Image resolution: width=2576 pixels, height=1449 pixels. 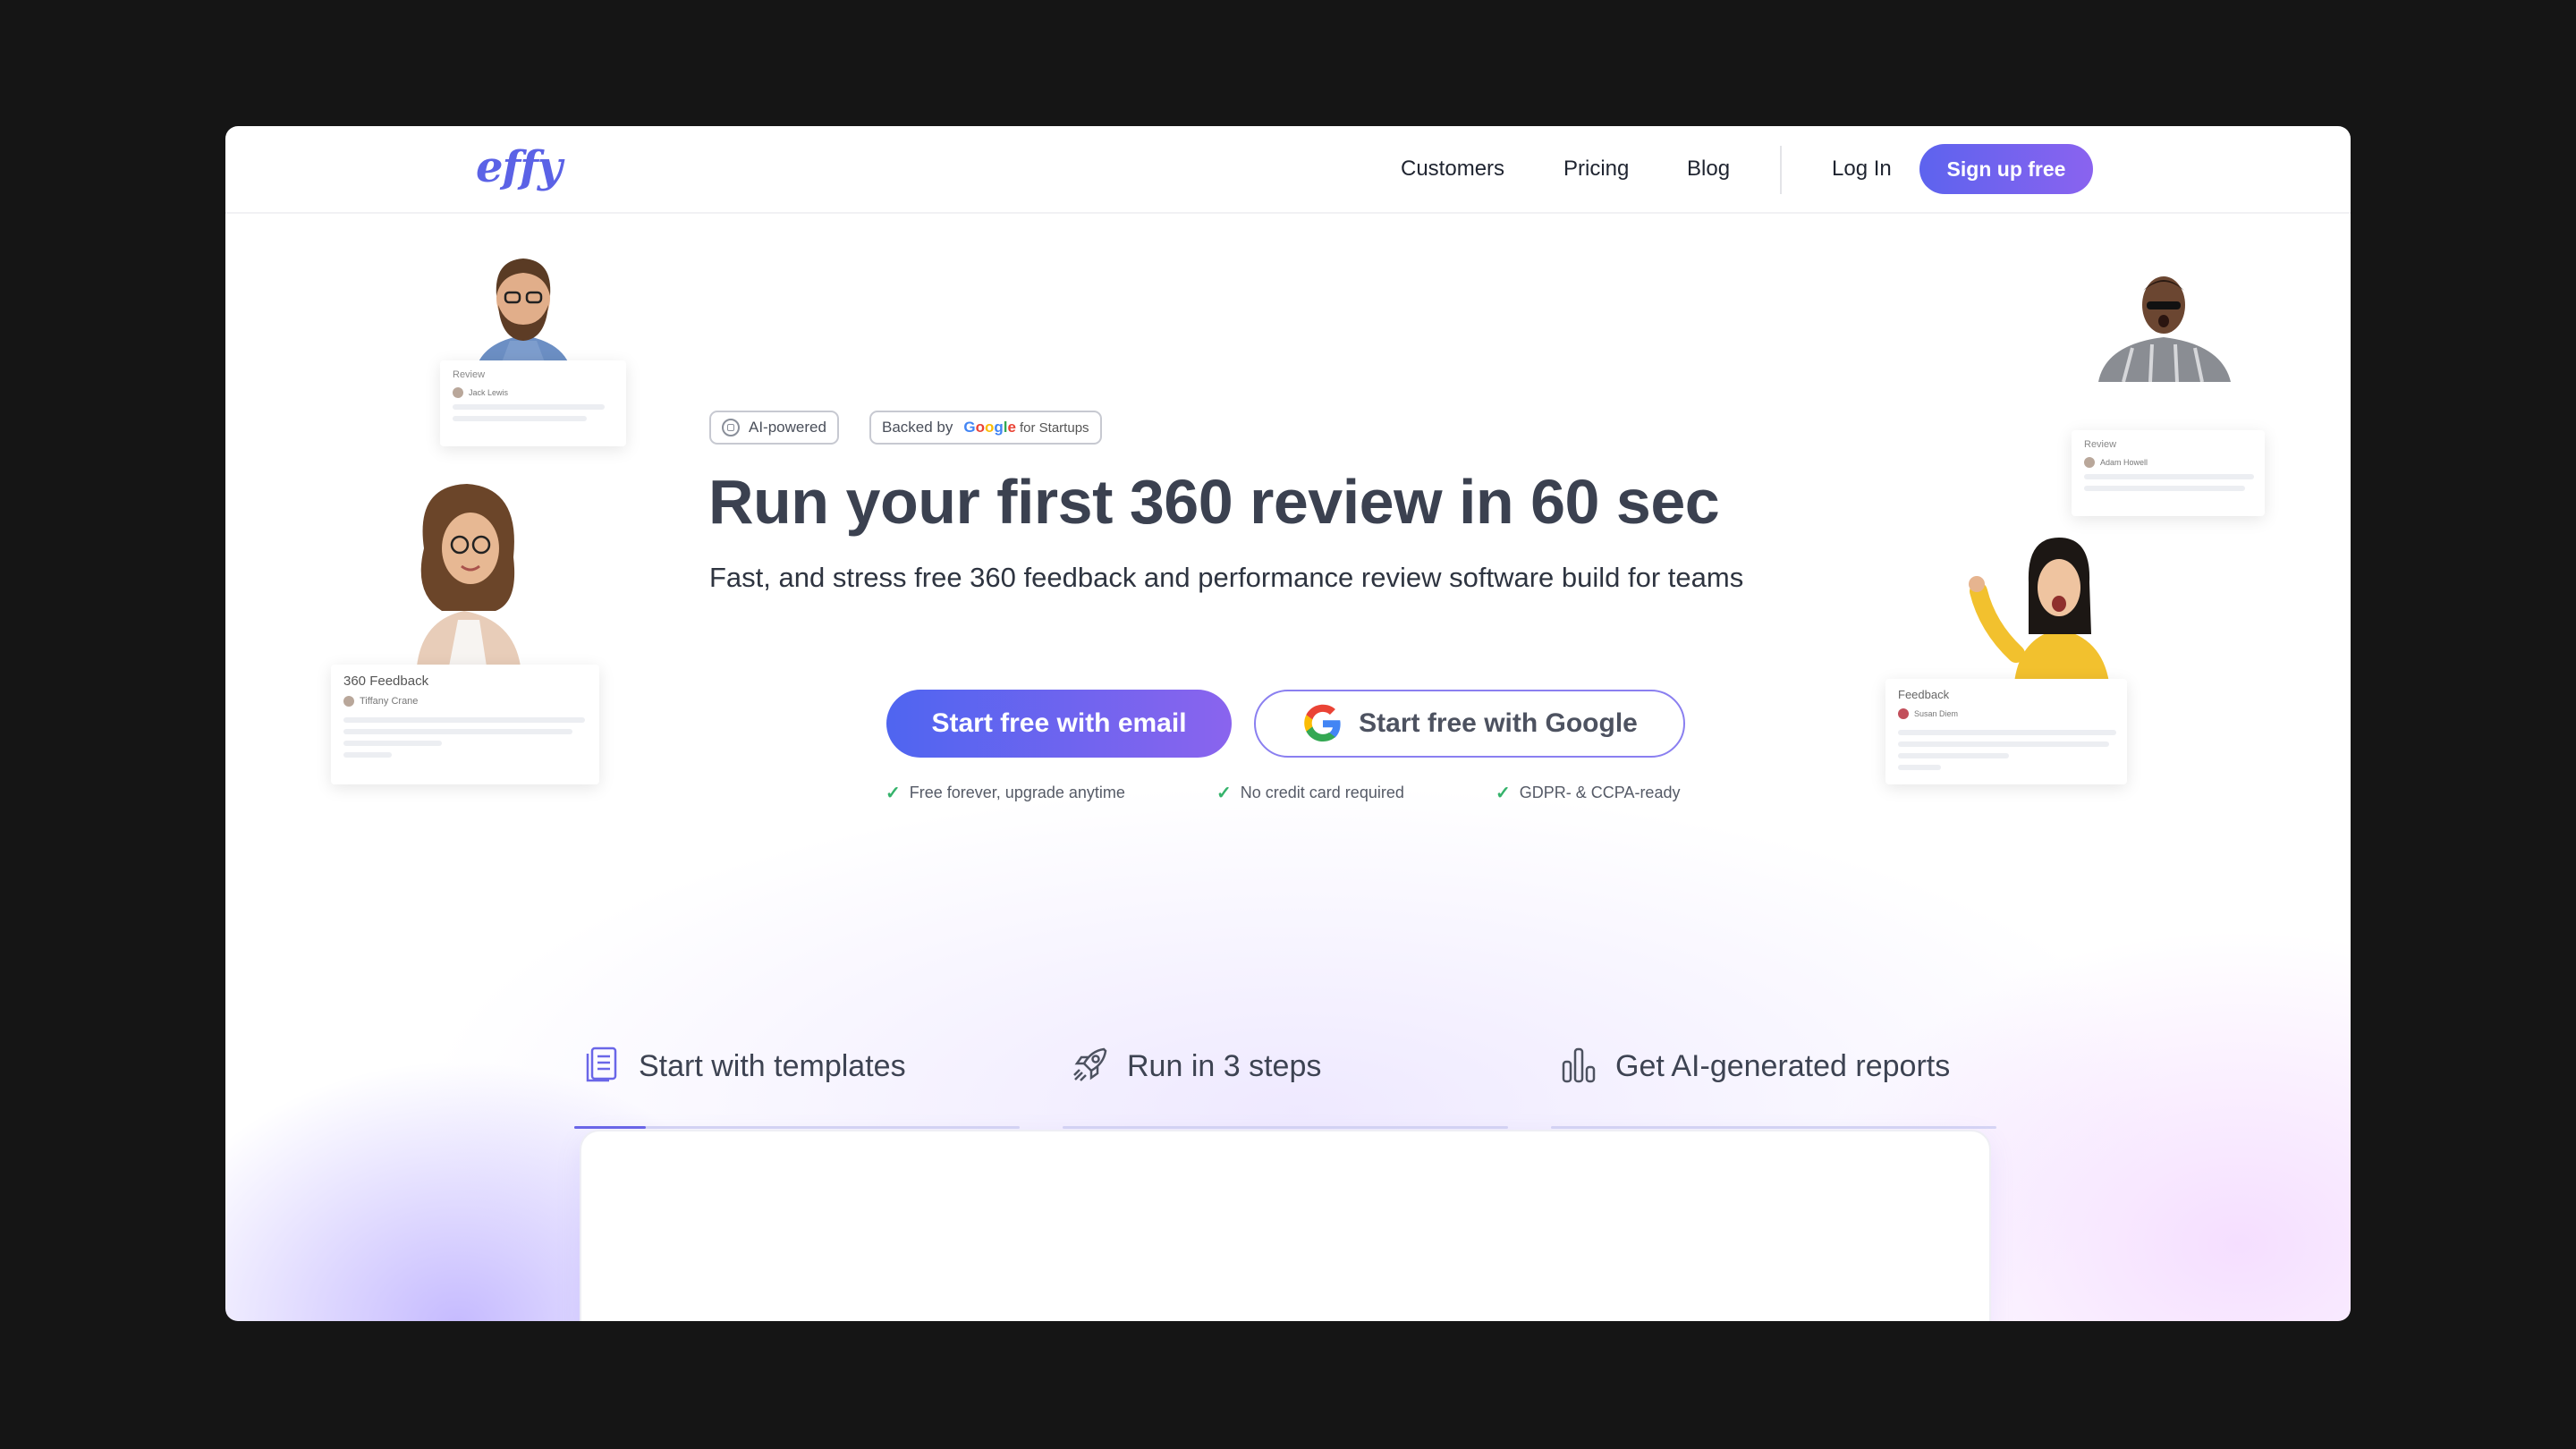 I want to click on nav-link-pricing: Pricing, so click(x=1596, y=169).